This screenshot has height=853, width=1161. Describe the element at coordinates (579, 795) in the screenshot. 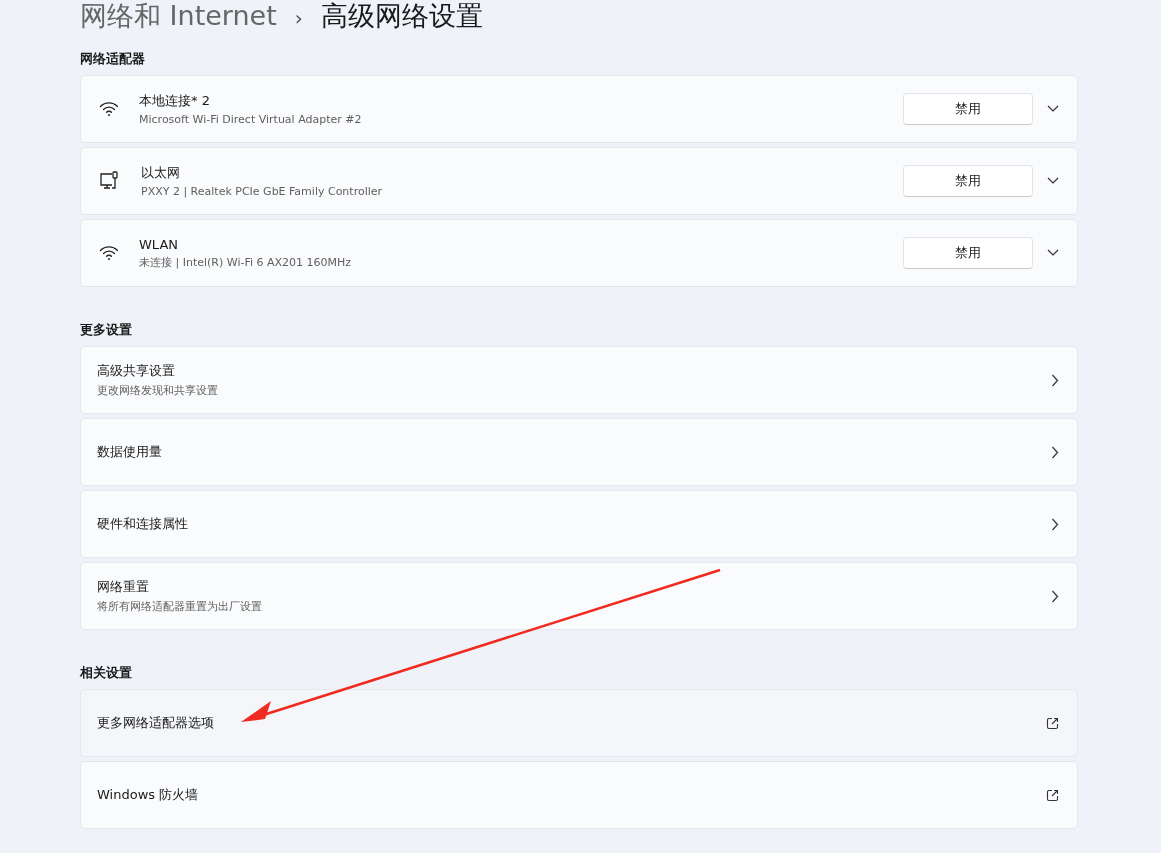

I see `settings-card: Windows 防火墙` at that location.